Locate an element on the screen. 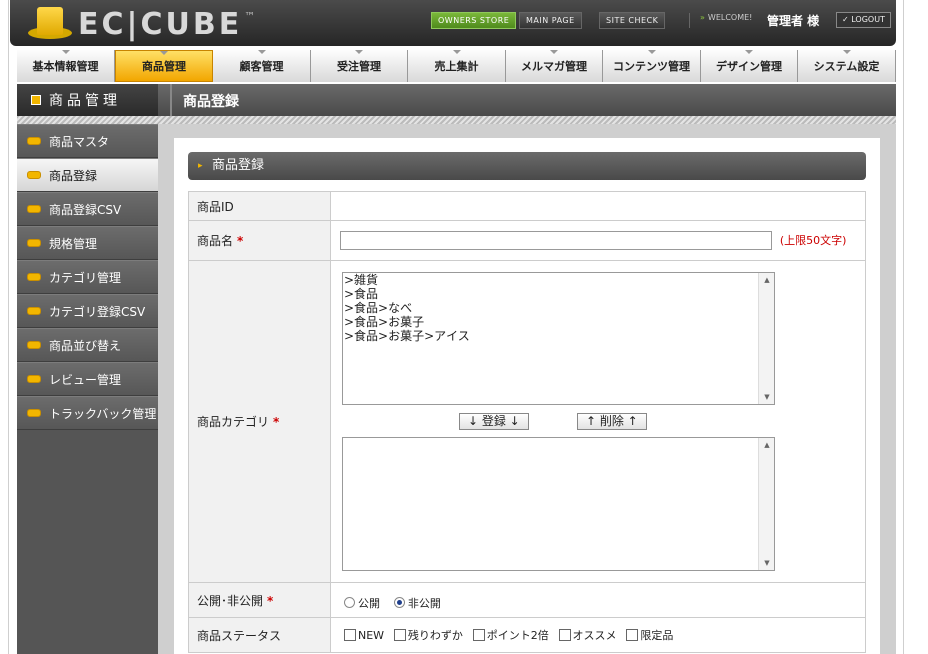 This screenshot has width=928, height=654. status-recommend-label: オススメ is located at coordinates (594, 635).